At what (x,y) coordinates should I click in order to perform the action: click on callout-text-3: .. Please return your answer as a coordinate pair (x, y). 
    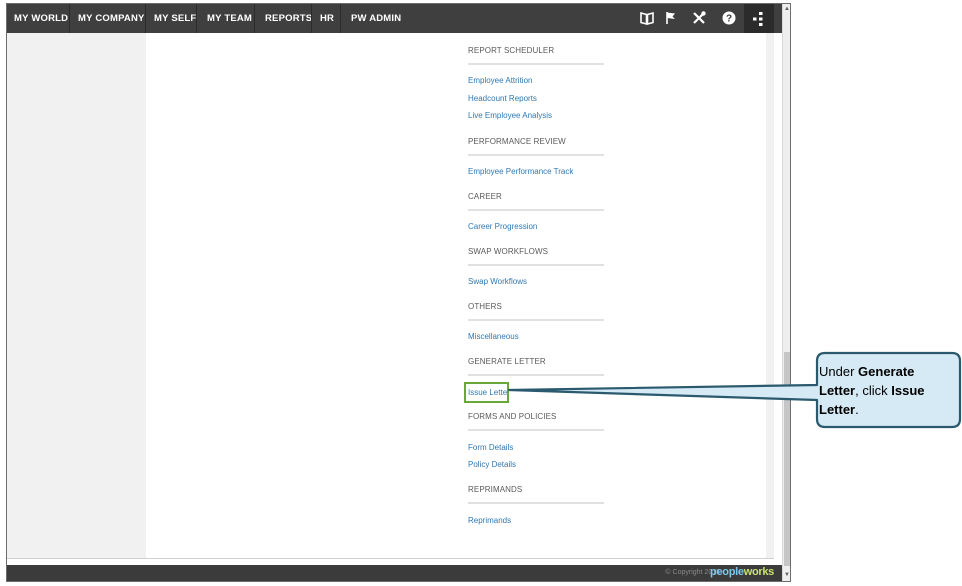
    Looking at the image, I should click on (857, 409).